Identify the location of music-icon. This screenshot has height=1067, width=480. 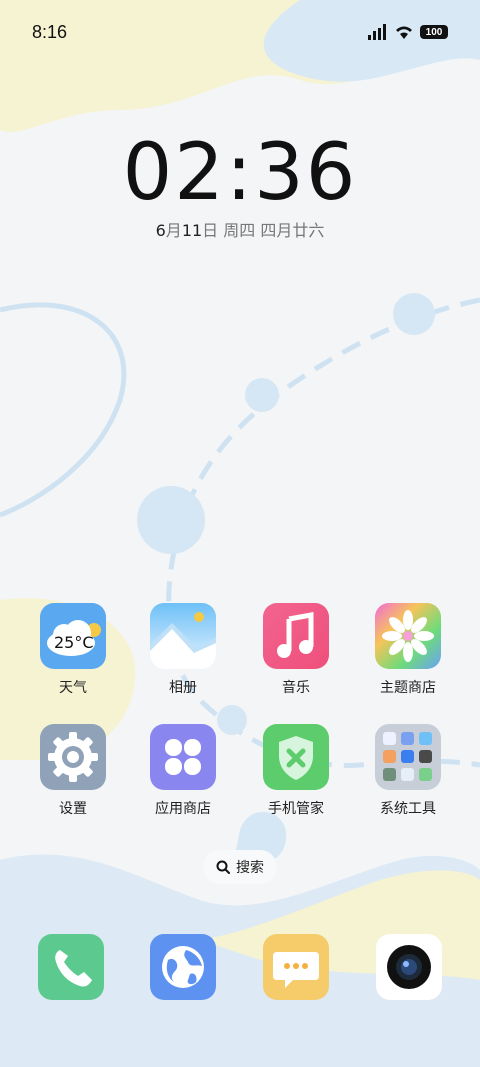
(296, 636).